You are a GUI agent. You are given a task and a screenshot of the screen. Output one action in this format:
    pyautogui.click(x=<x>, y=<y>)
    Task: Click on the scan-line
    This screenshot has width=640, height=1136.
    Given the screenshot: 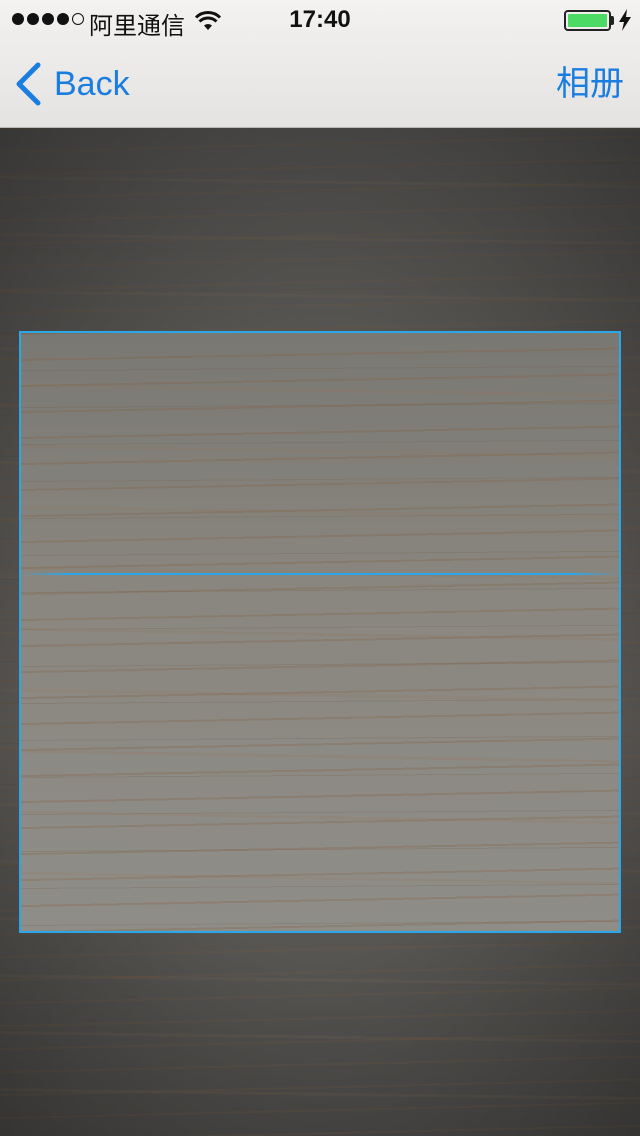 What is the action you would take?
    pyautogui.click(x=320, y=574)
    